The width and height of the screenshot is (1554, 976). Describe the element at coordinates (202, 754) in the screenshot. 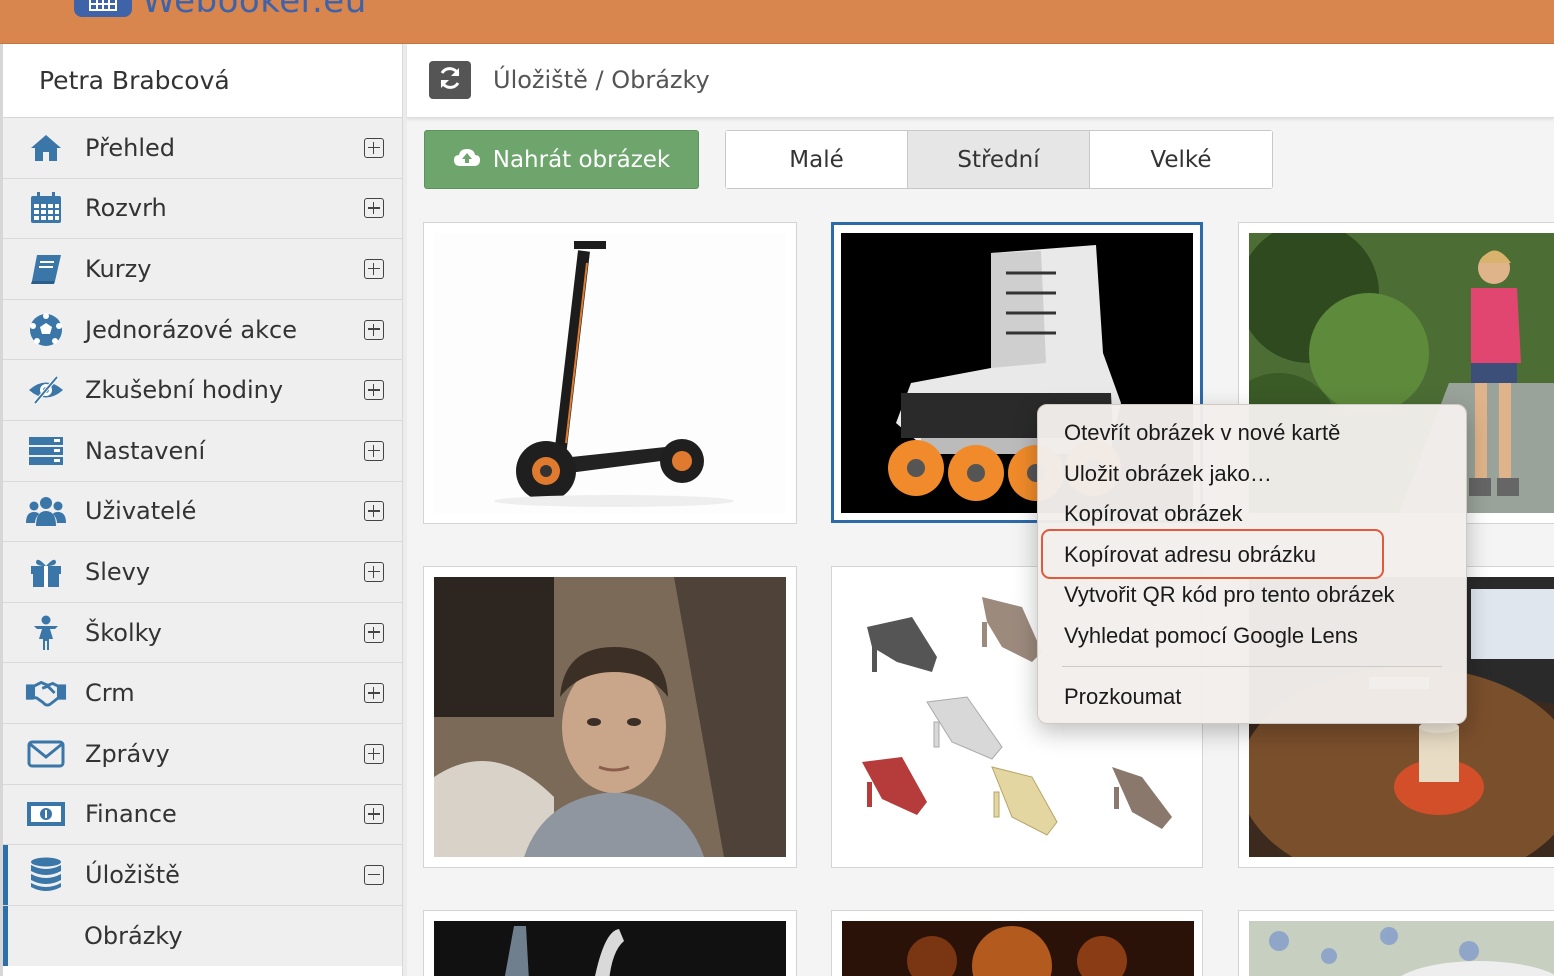

I see `sidebar-item-zpravy: Zprávy` at that location.